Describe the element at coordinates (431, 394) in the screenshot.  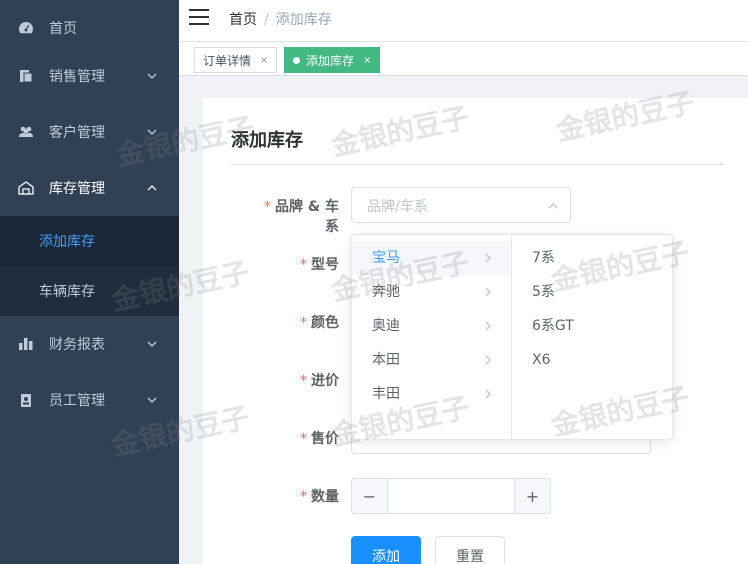
I see `brand-option-toyota: 丰田` at that location.